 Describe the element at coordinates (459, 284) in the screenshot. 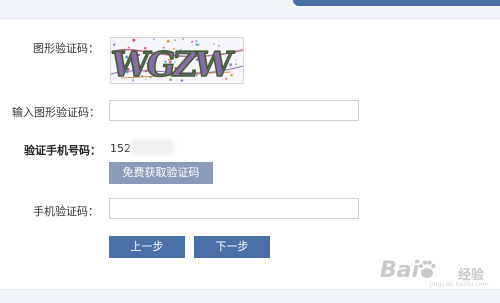

I see `watermark-url: jingyan.baidu.com` at that location.